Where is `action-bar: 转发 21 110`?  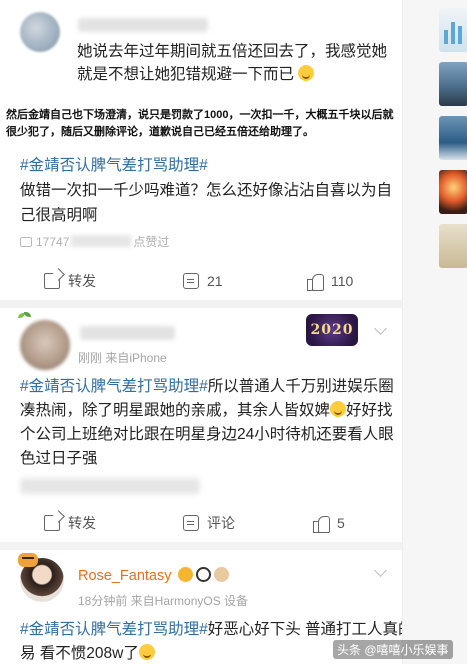
action-bar: 转发 21 110 is located at coordinates (201, 281).